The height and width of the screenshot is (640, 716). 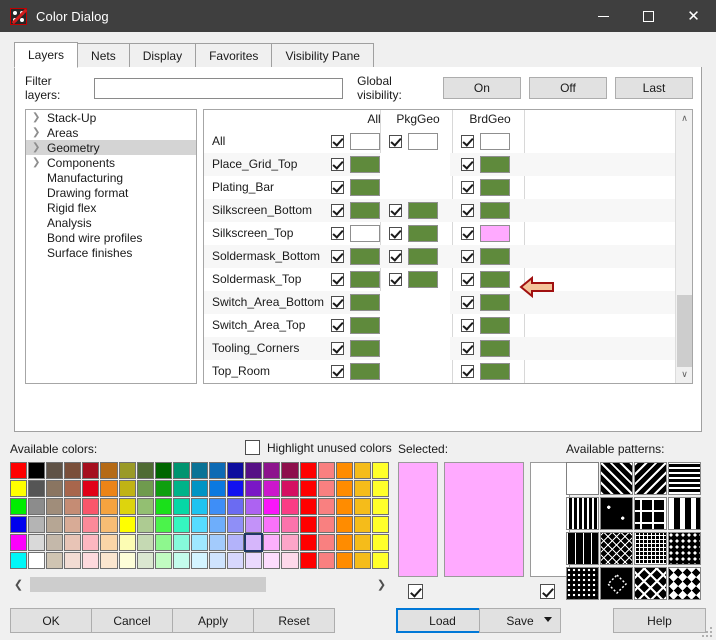 What do you see at coordinates (111, 237) in the screenshot?
I see `tree-item-bond-wire-profiles: ❯Bond wire profiles` at bounding box center [111, 237].